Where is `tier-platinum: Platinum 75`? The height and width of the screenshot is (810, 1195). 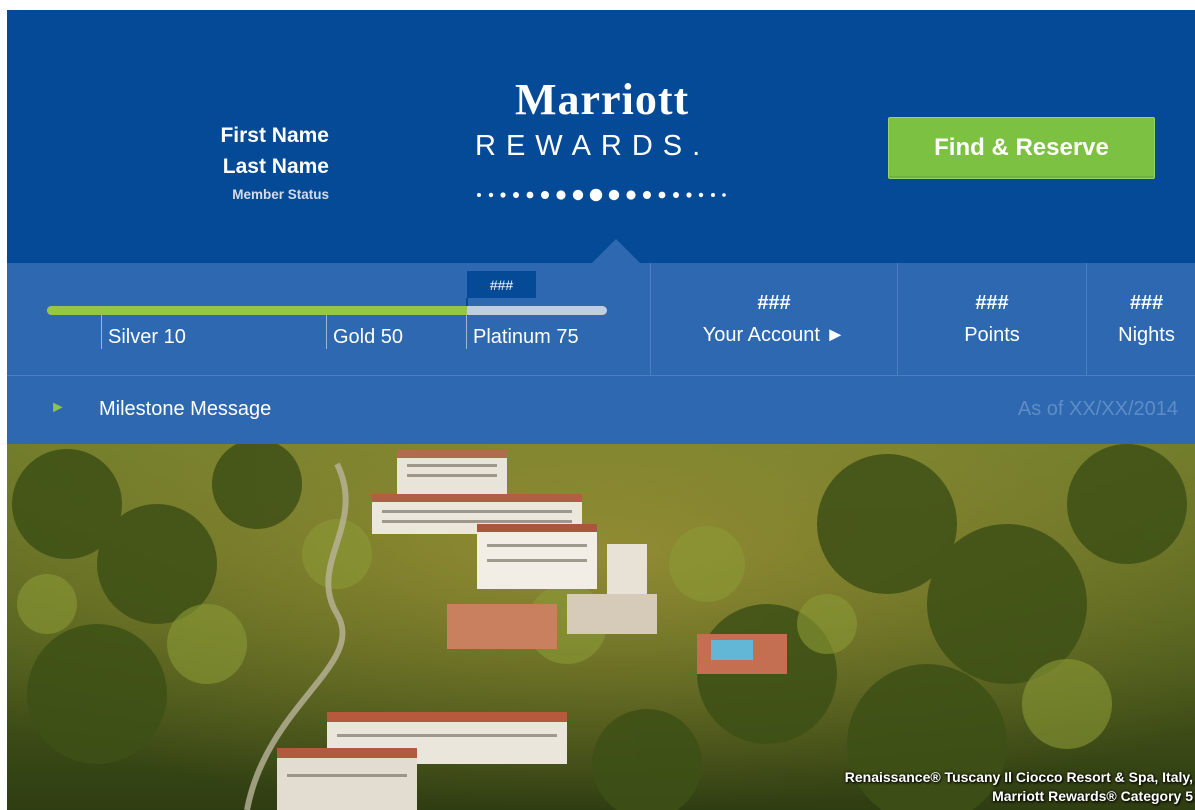 tier-platinum: Platinum 75 is located at coordinates (546, 332).